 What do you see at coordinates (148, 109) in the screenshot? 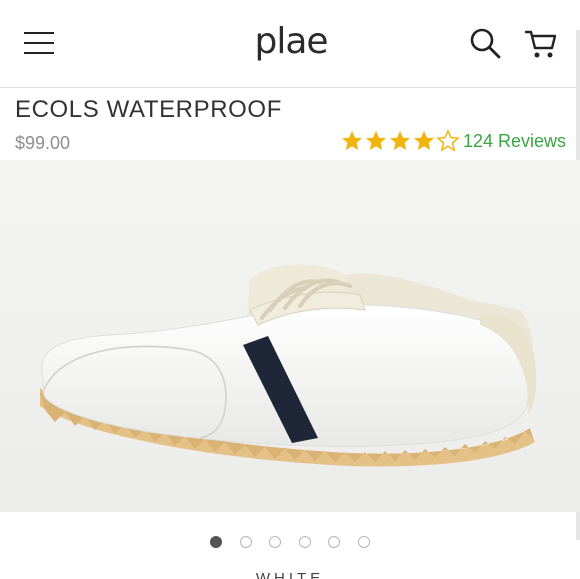
I see `product-title: ECOLS WATERPROOF` at bounding box center [148, 109].